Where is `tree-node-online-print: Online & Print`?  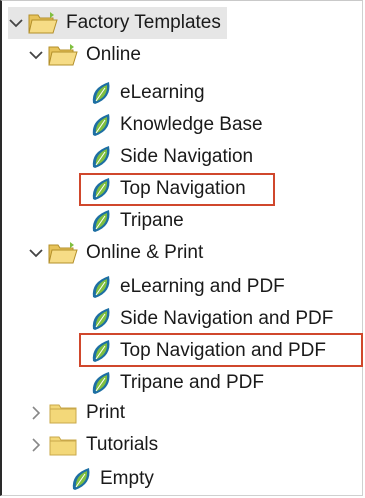 tree-node-online-print: Online & Print is located at coordinates (115, 253).